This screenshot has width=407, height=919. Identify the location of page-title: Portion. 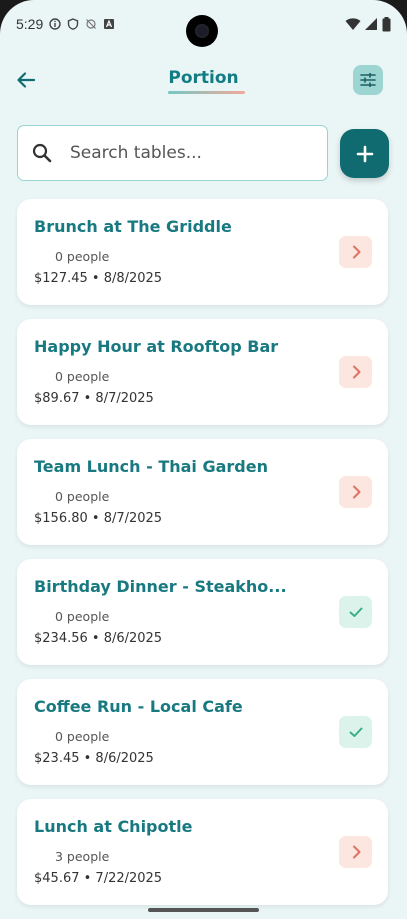
(206, 81).